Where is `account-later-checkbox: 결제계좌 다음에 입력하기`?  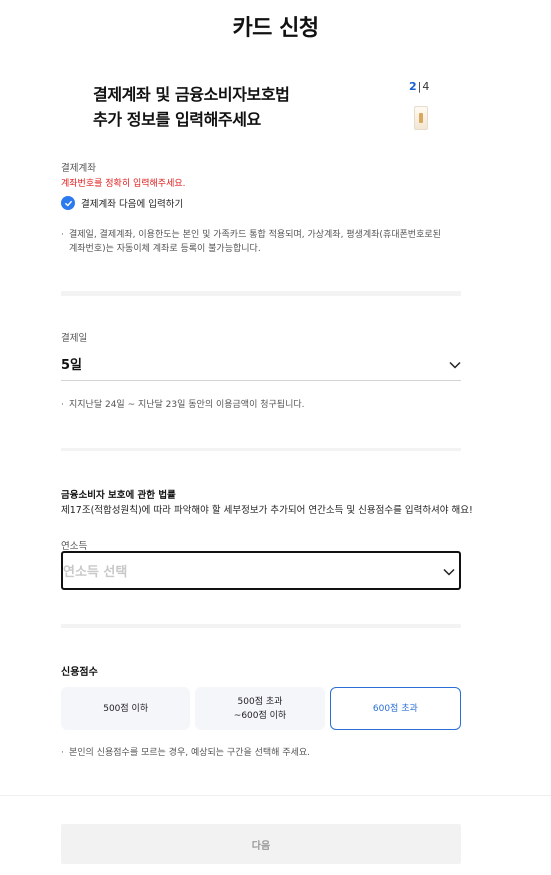
account-later-checkbox: 결제계좌 다음에 입력하기 is located at coordinates (122, 203).